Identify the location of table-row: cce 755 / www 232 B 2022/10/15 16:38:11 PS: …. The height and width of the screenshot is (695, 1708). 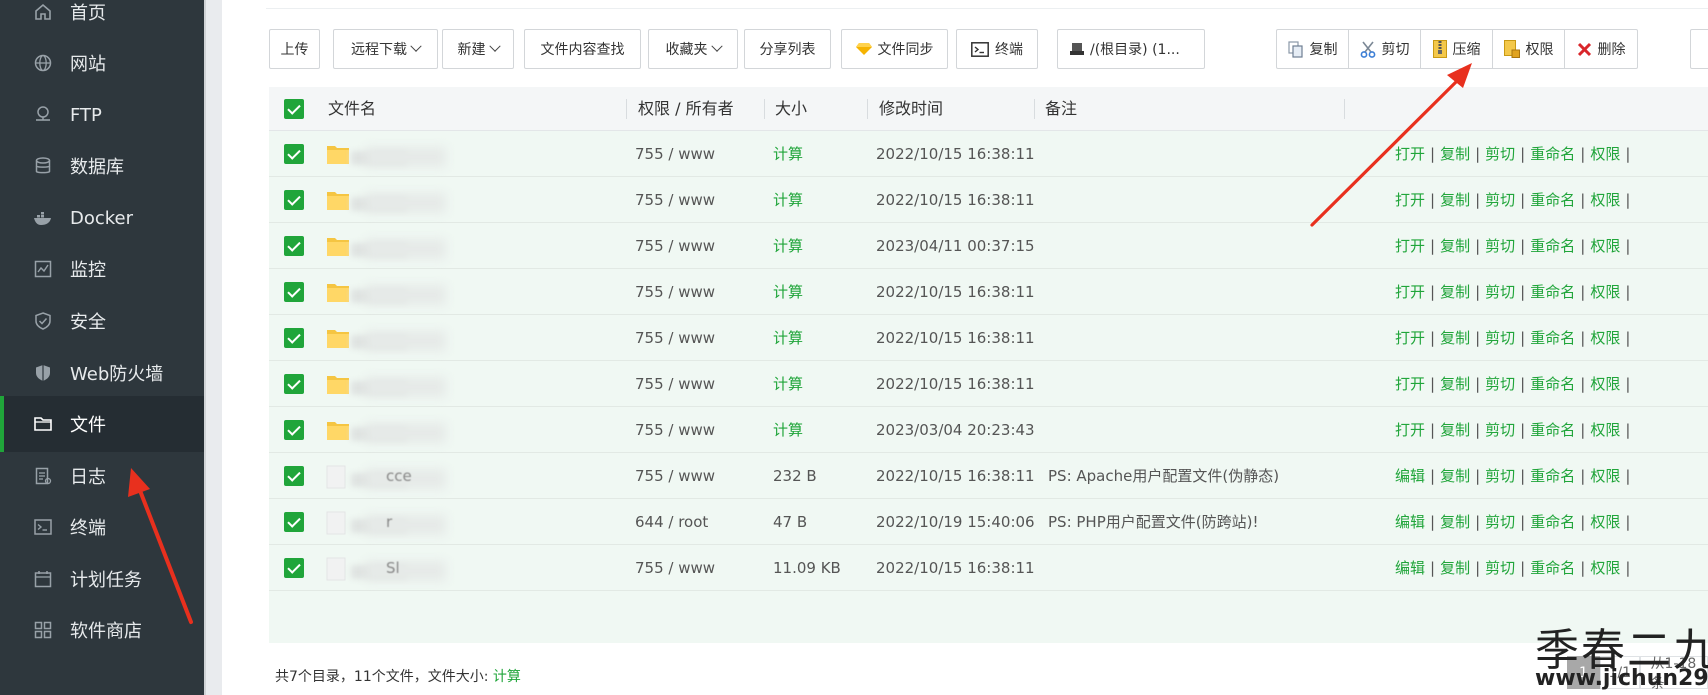
(988, 476).